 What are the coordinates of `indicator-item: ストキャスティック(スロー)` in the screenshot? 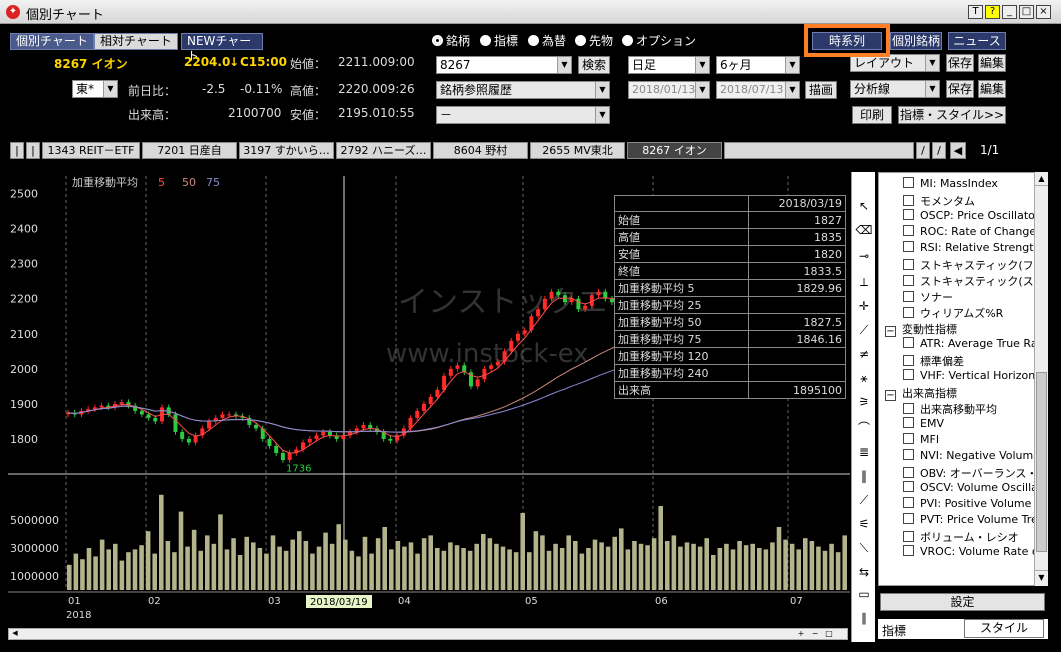 It's located at (975, 281).